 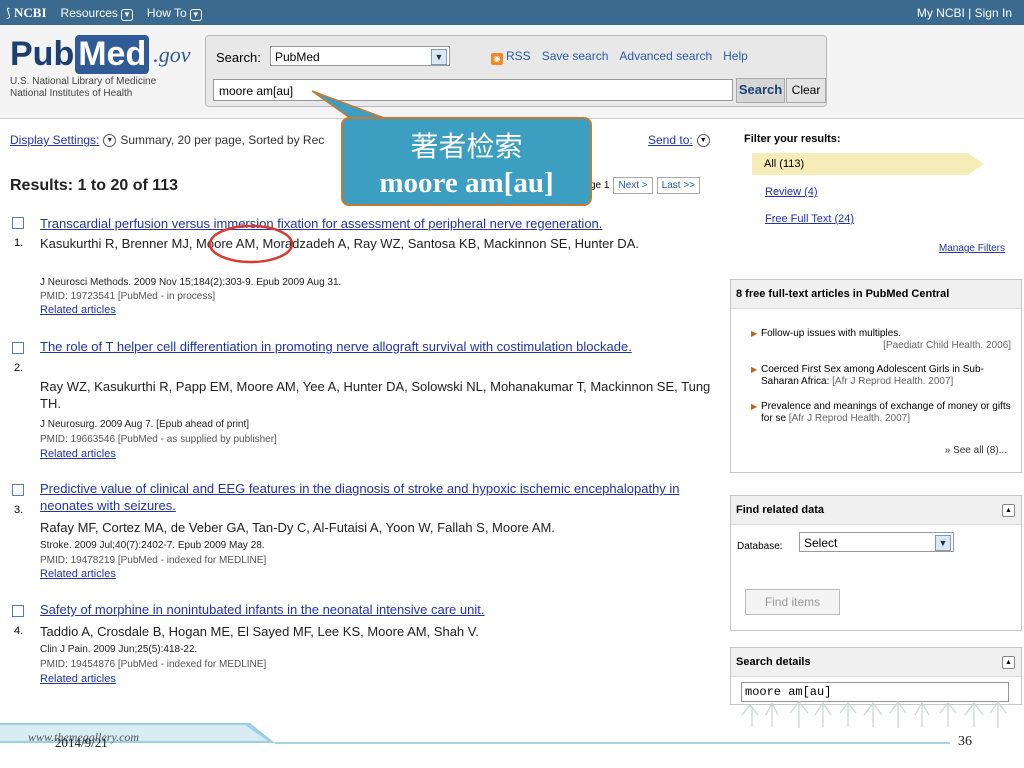 What do you see at coordinates (466, 183) in the screenshot?
I see `callout-line-2: moore am[au]` at bounding box center [466, 183].